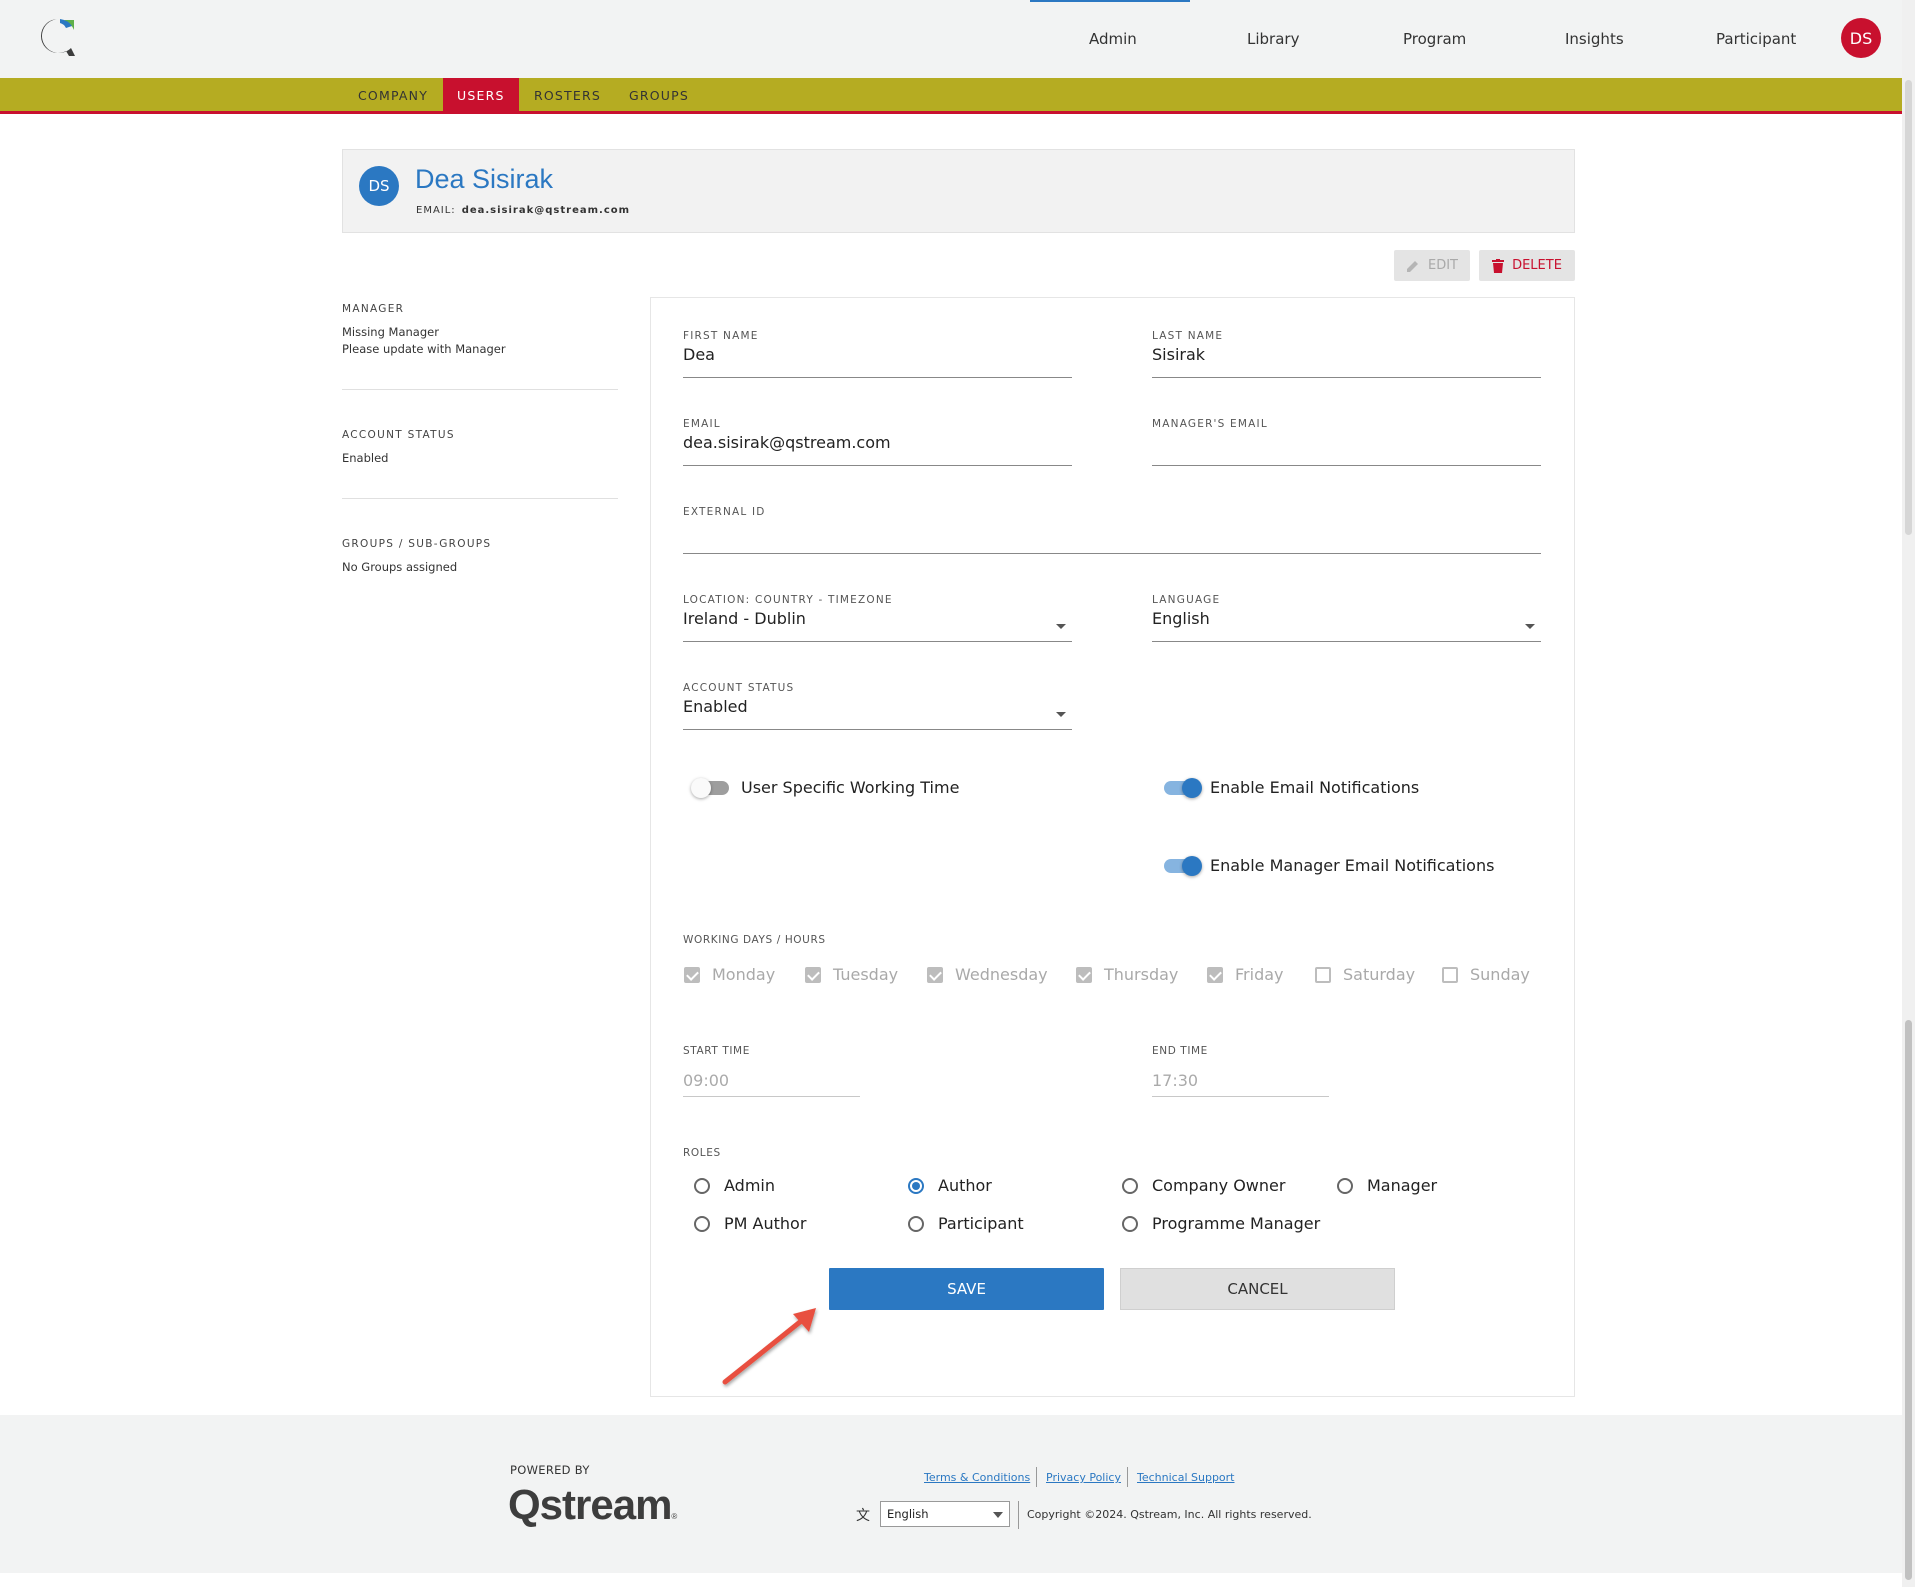  Describe the element at coordinates (729, 974) in the screenshot. I see `day-monday: Monday` at that location.